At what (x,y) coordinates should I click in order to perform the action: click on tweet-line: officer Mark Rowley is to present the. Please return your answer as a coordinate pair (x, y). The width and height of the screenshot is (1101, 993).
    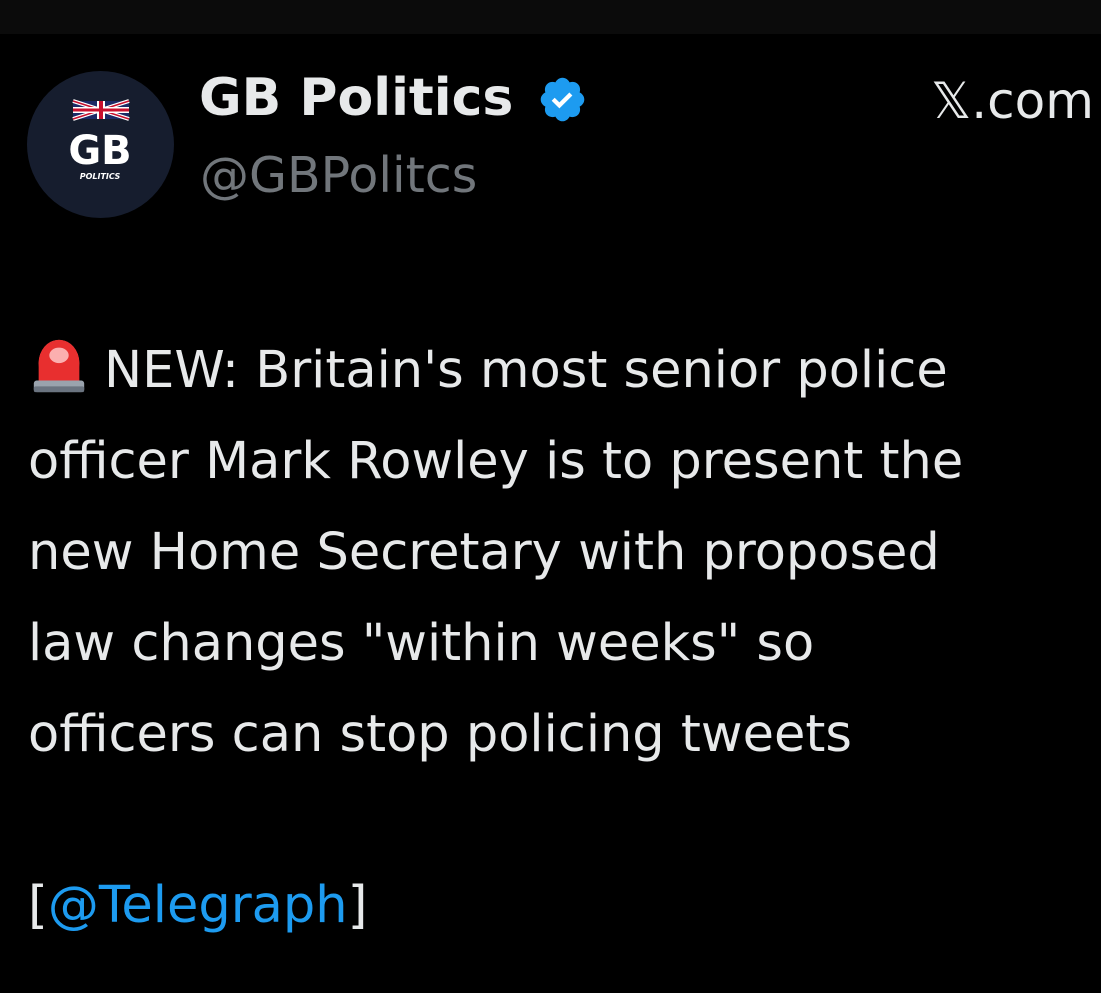
    Looking at the image, I should click on (496, 461).